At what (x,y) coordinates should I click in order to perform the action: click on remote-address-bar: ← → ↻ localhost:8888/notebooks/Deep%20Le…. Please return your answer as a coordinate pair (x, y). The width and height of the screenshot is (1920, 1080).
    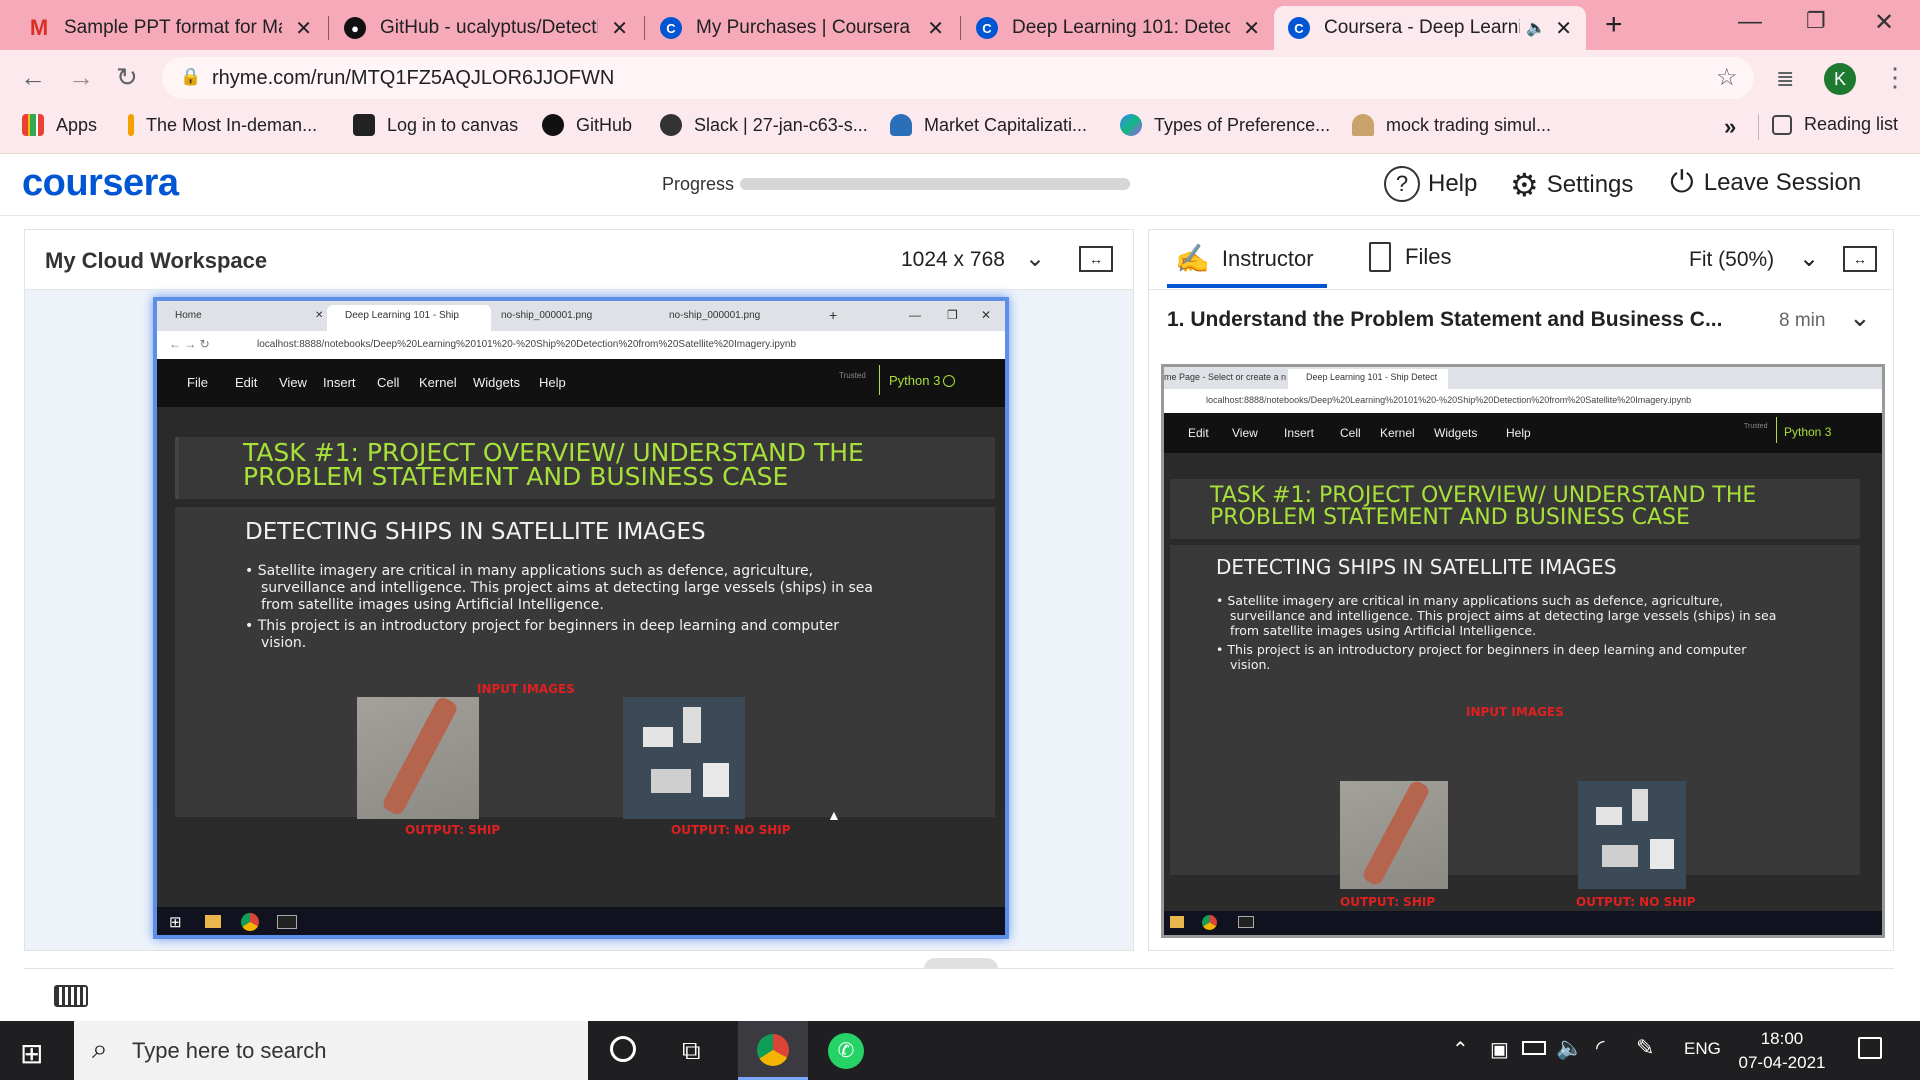
    Looking at the image, I should click on (581, 345).